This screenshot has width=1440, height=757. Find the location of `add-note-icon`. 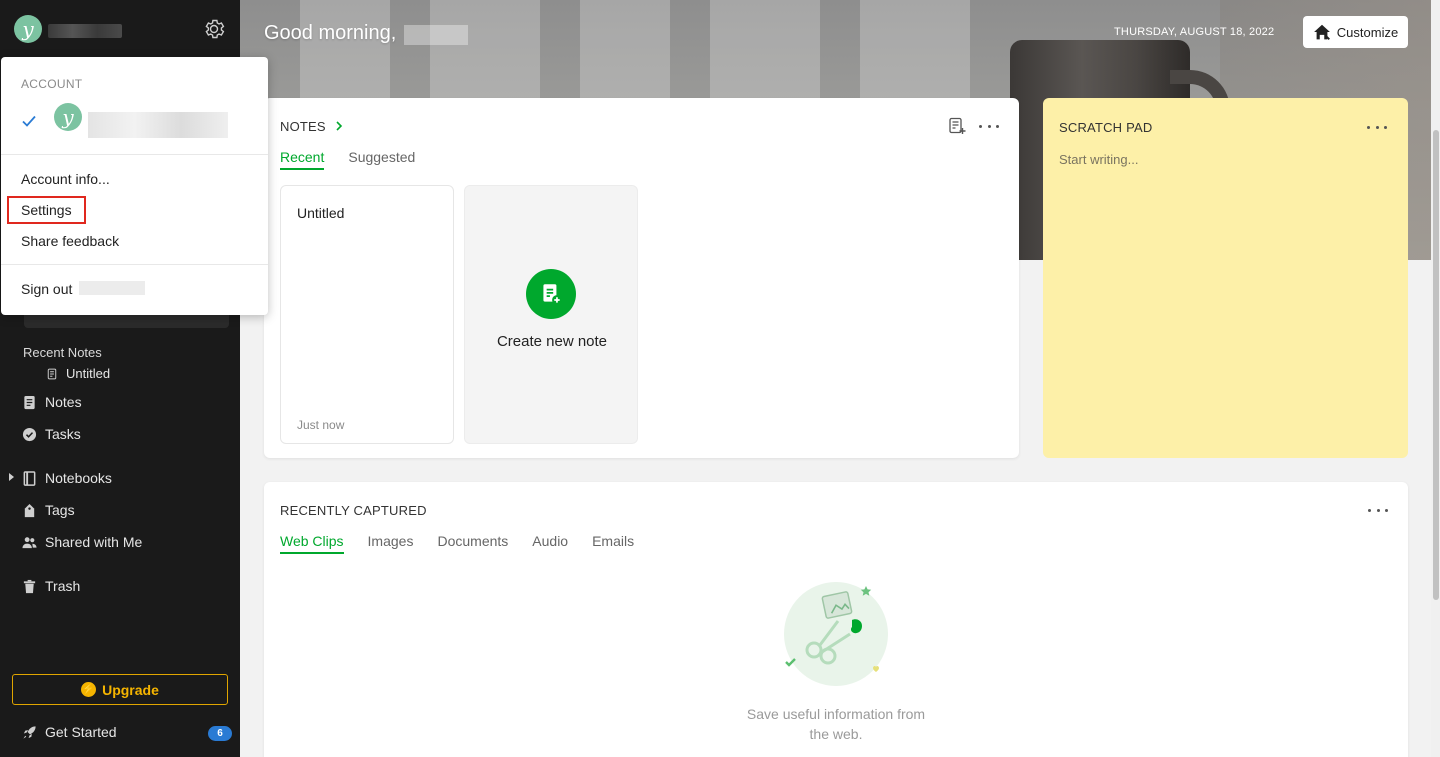

add-note-icon is located at coordinates (551, 294).